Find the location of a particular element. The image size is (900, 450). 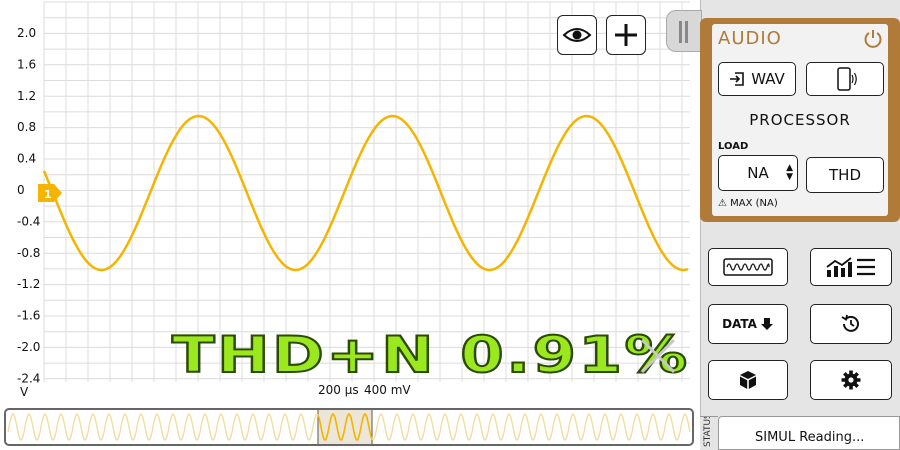

chart-list-icon is located at coordinates (850, 267).